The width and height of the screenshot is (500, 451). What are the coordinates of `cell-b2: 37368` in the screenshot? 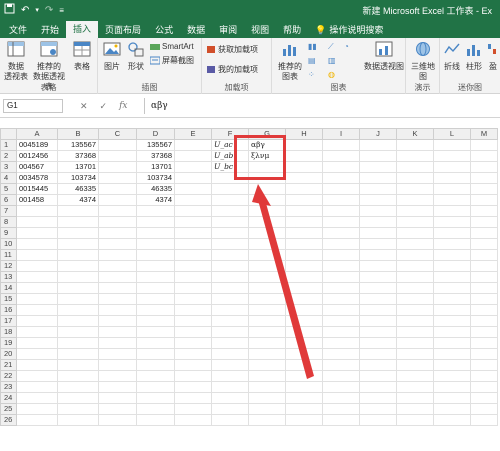 It's located at (78, 156).